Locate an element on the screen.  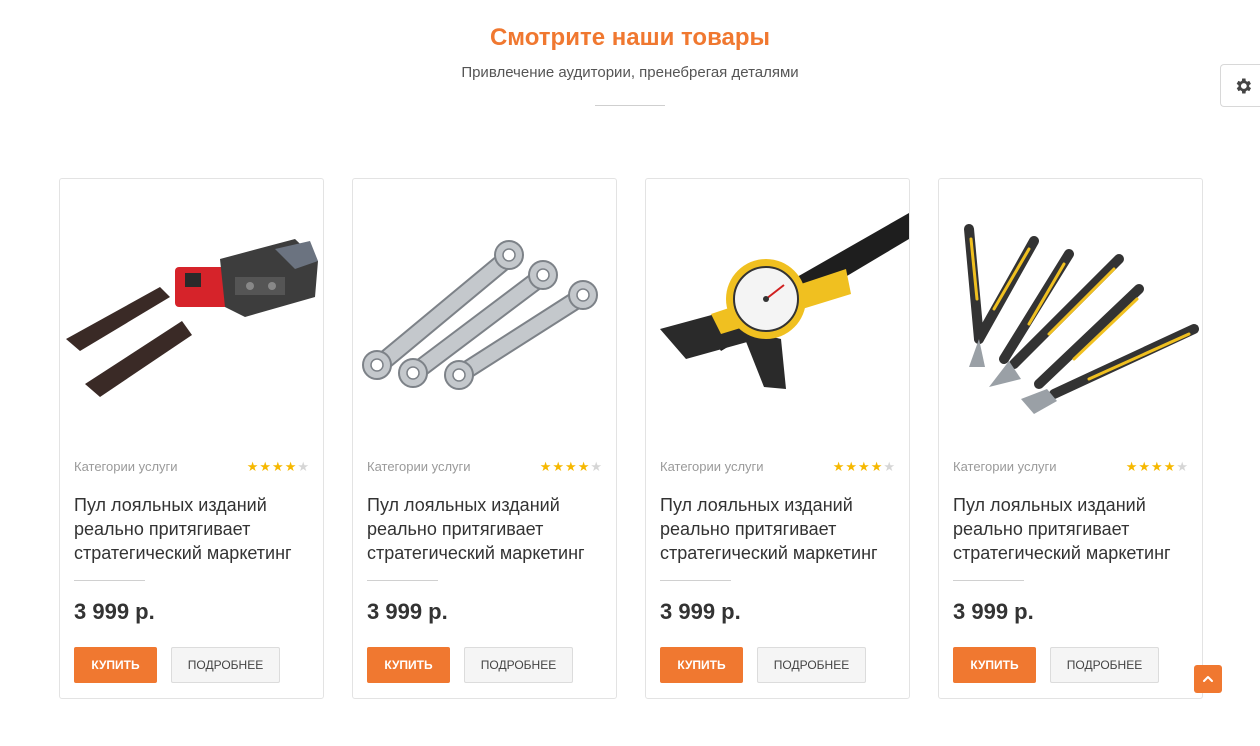
chevron-up-icon is located at coordinates (1208, 679).